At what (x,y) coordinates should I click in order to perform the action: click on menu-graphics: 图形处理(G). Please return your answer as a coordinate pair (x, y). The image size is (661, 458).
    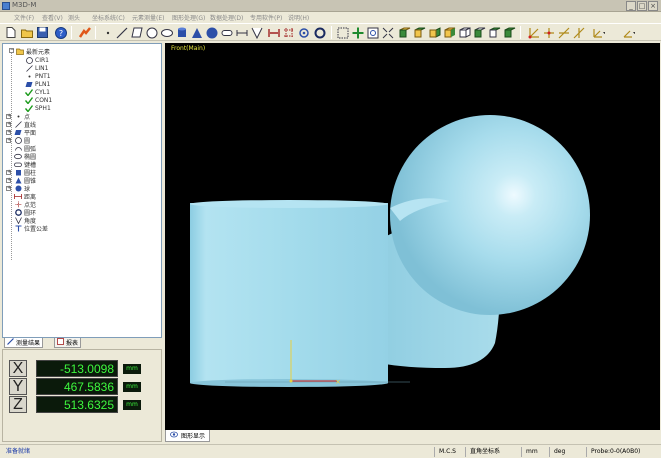
    Looking at the image, I should click on (188, 17).